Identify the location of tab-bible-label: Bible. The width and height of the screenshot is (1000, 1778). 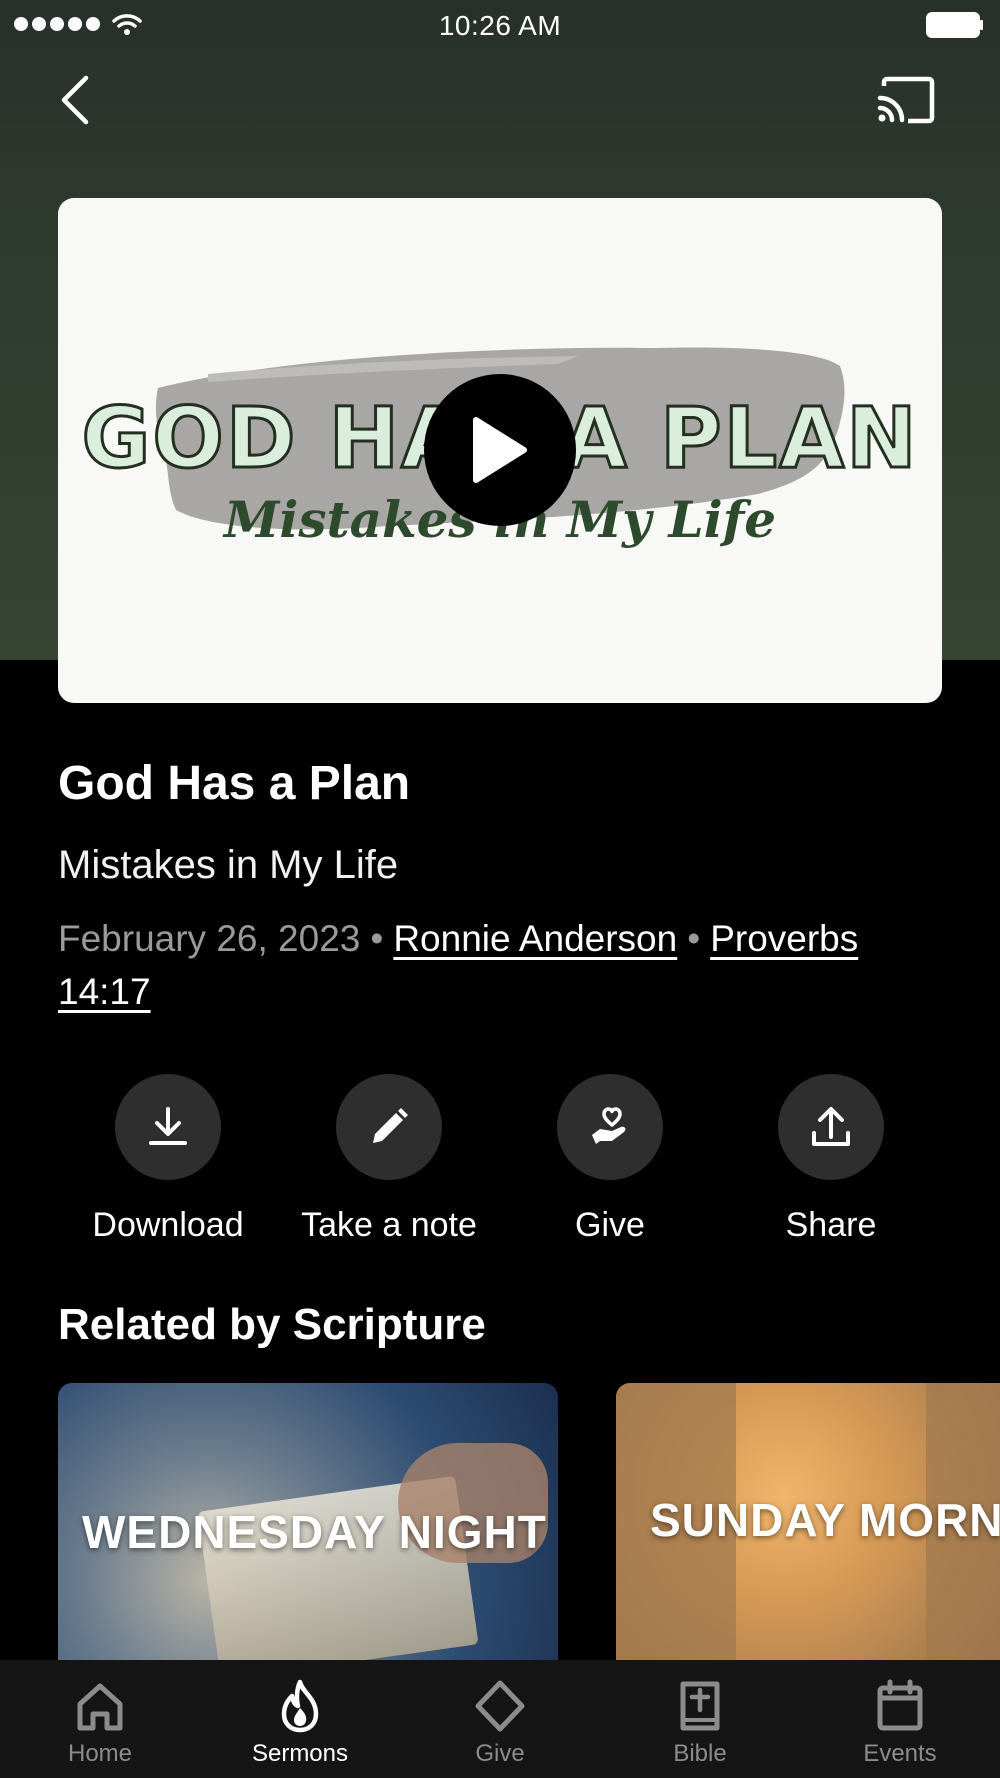
(700, 1753).